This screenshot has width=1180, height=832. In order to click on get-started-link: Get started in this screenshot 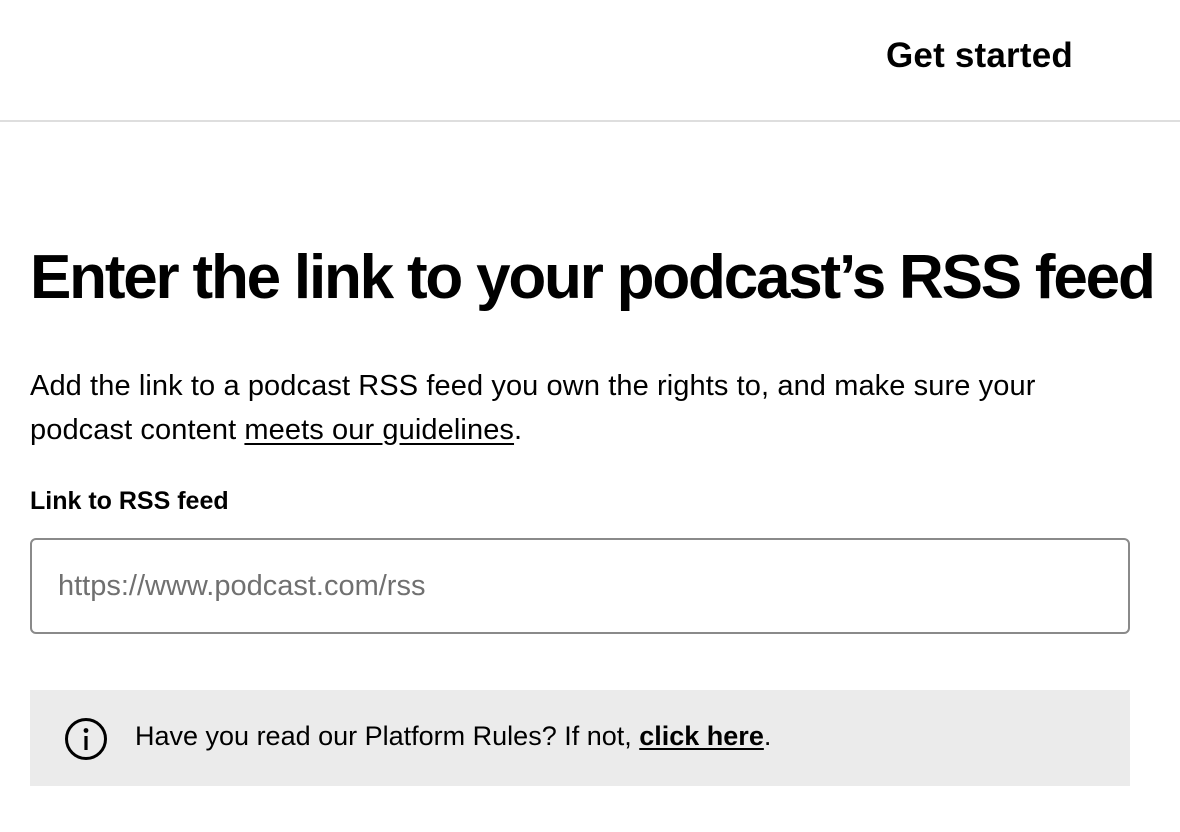, I will do `click(979, 56)`.